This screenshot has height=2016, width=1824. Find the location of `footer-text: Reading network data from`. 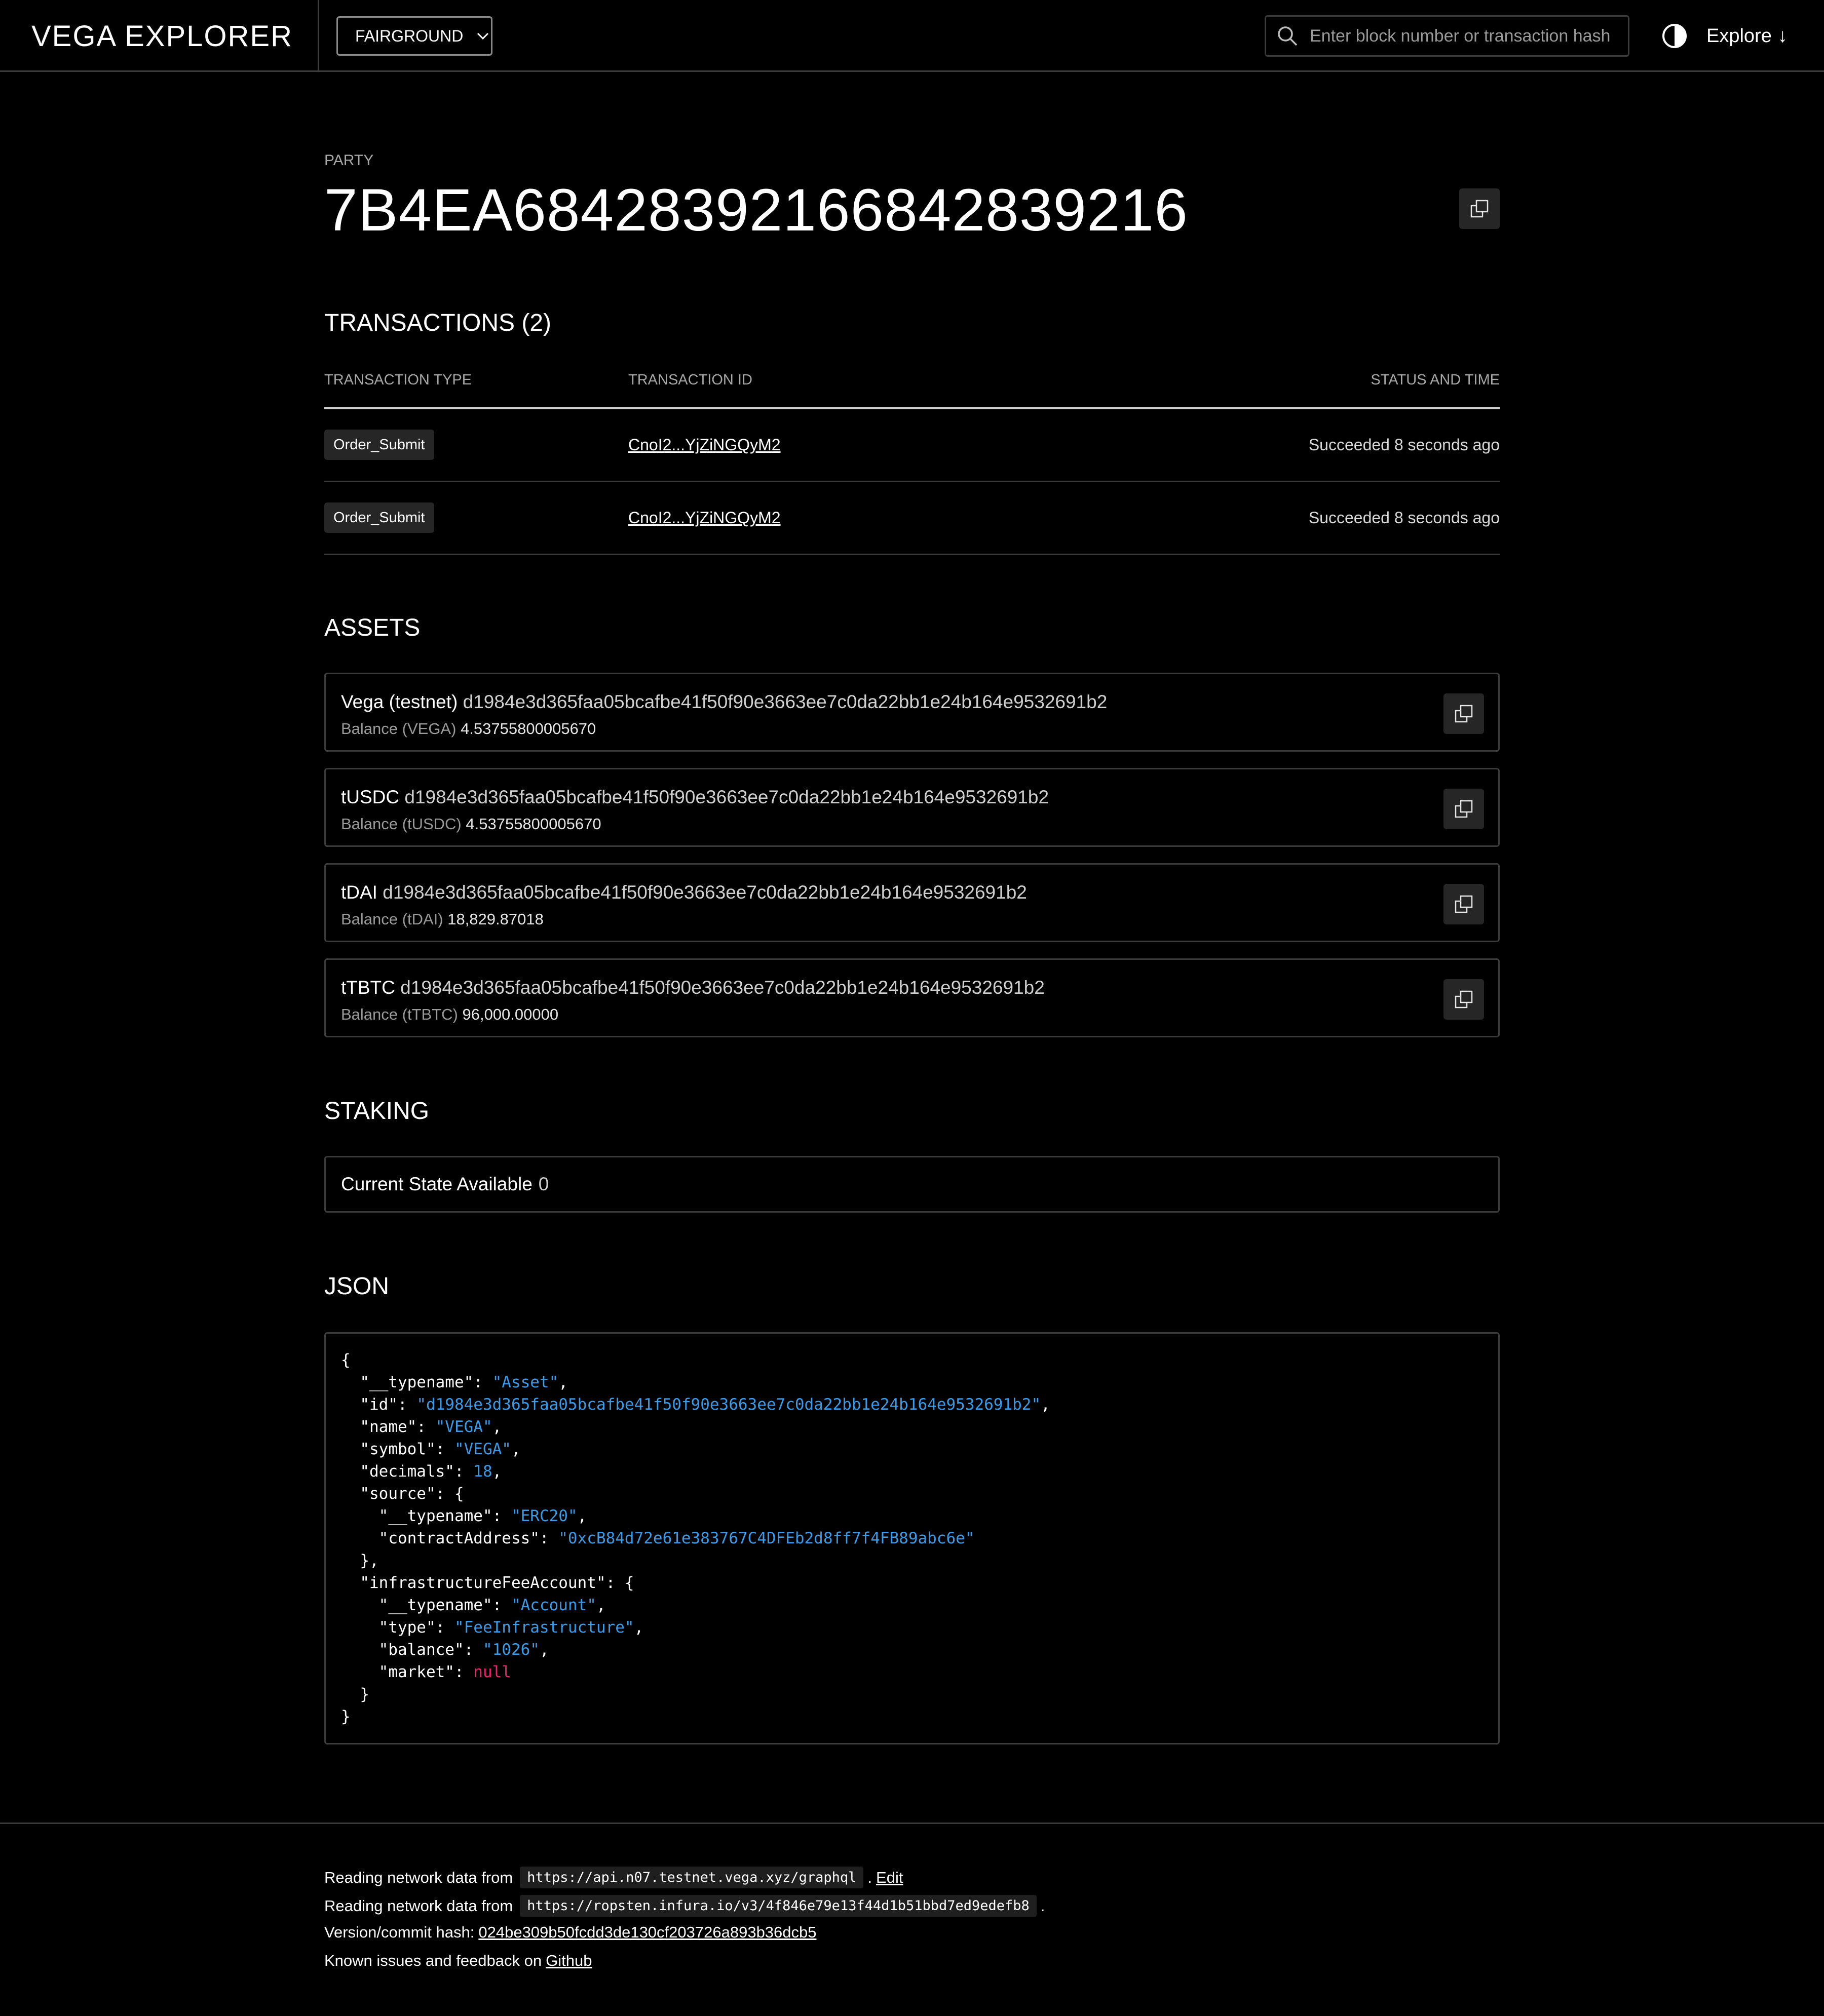

footer-text: Reading network data from is located at coordinates (418, 1877).